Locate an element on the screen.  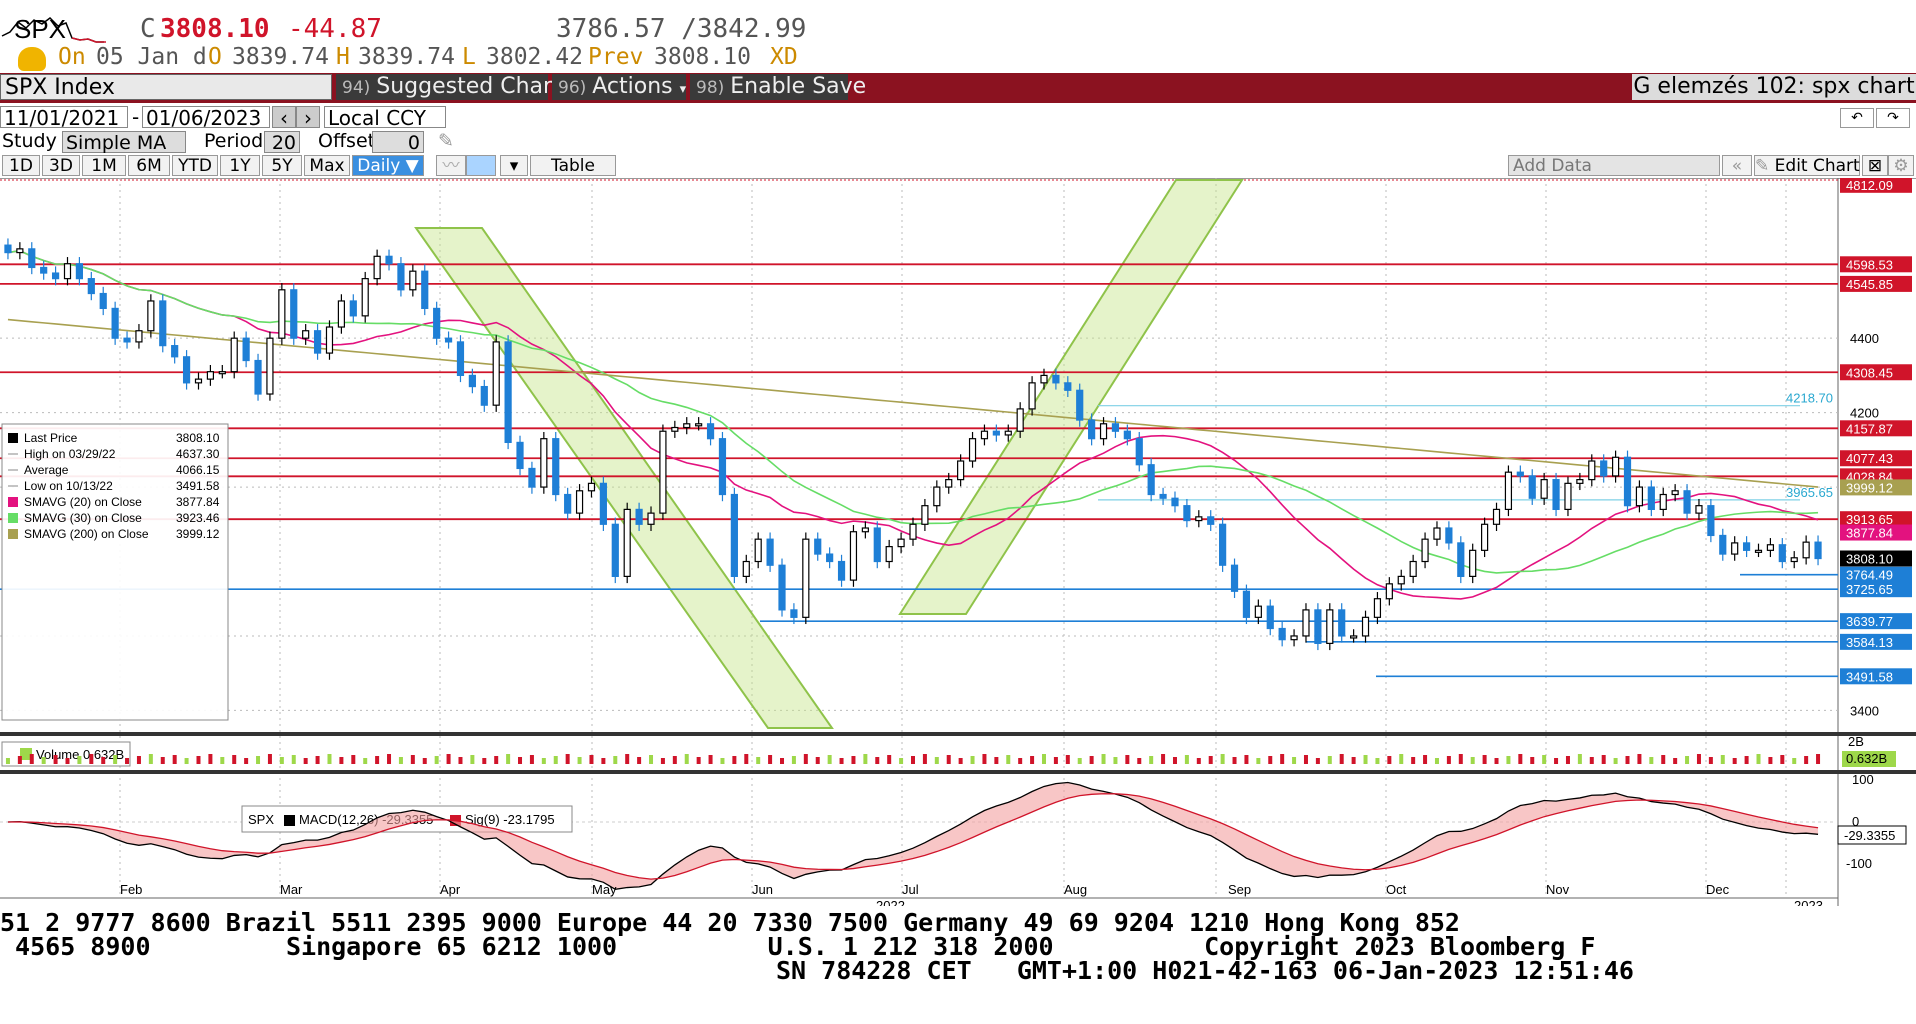
interval-select: Daily ▼ is located at coordinates (388, 165).